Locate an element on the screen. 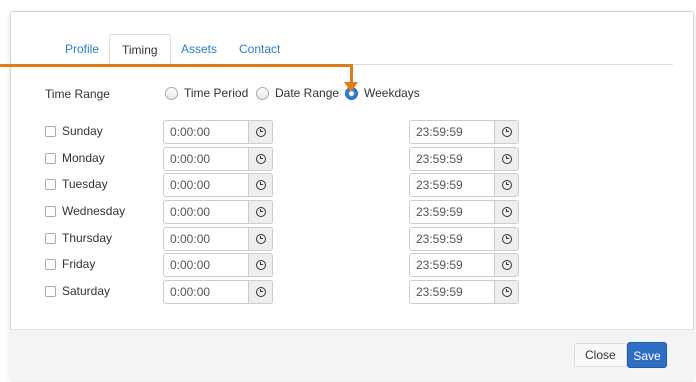 This screenshot has width=696, height=382. radio-time-period: Time Period is located at coordinates (206, 93).